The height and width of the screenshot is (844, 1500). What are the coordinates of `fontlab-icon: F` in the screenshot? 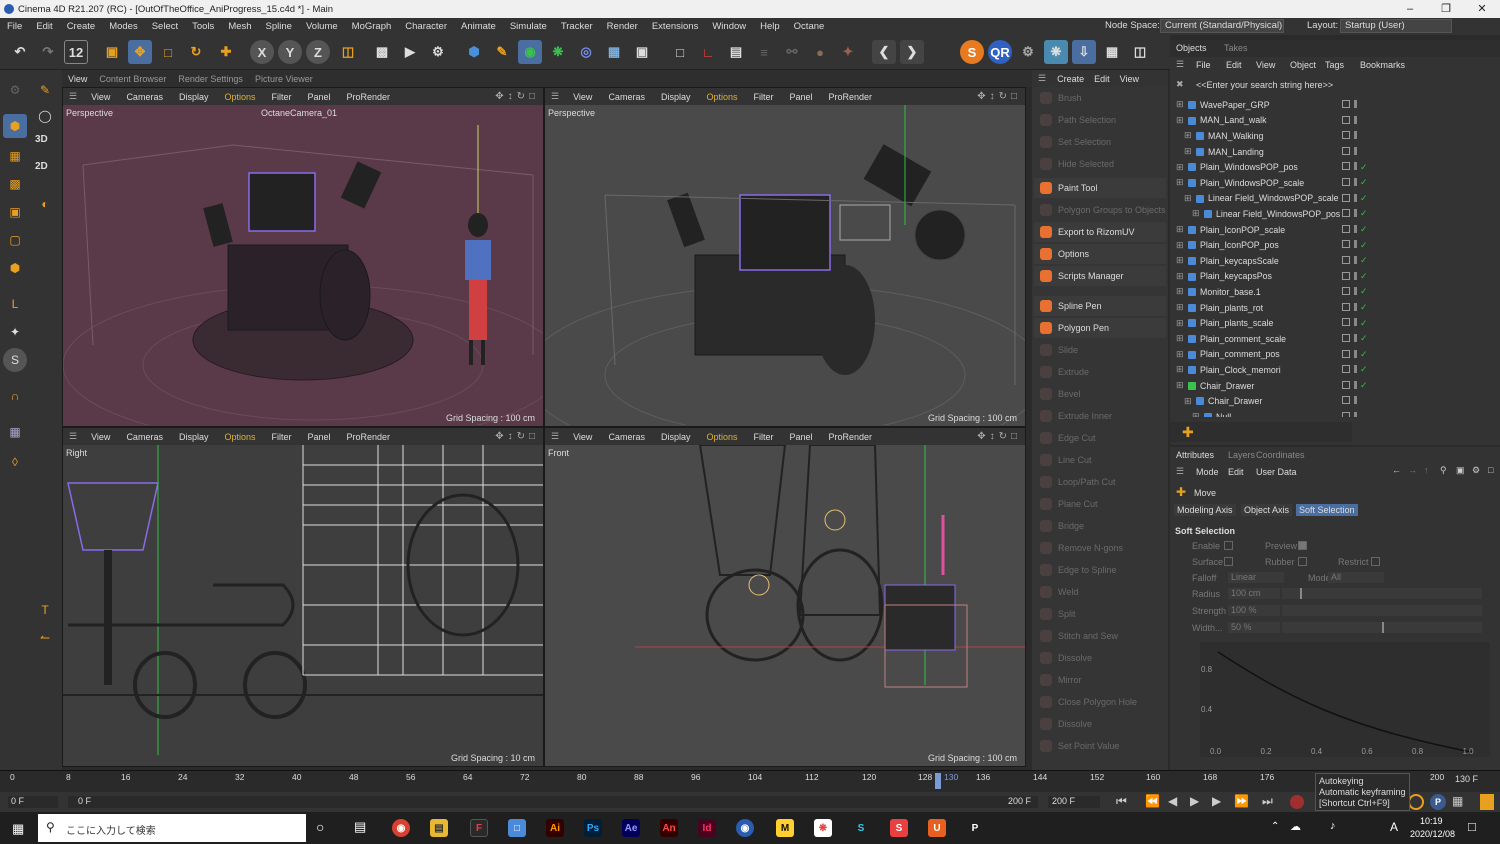 It's located at (479, 828).